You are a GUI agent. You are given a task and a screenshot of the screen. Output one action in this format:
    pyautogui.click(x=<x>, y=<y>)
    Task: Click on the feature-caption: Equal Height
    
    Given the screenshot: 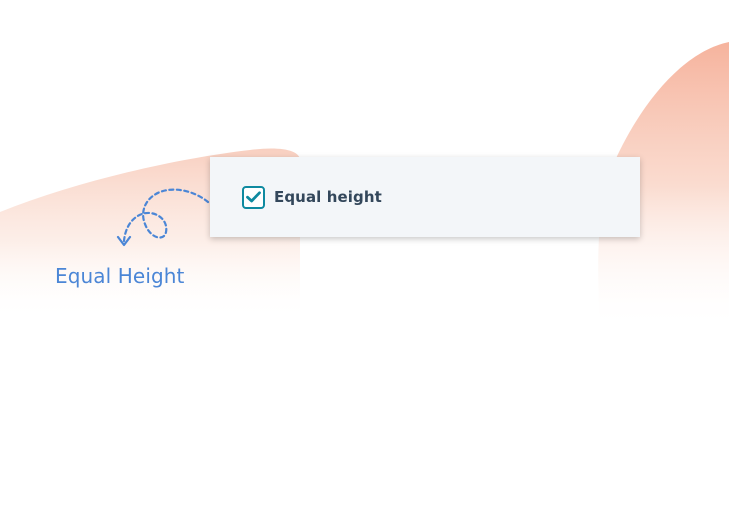 What is the action you would take?
    pyautogui.click(x=120, y=276)
    